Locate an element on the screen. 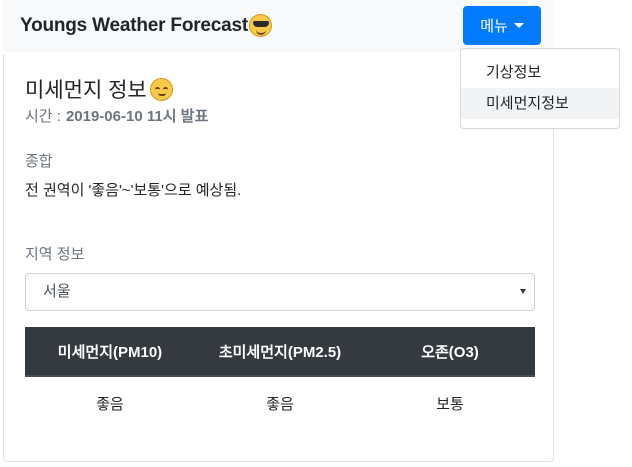  brand: Youngs Weather Forecast is located at coordinates (146, 25).